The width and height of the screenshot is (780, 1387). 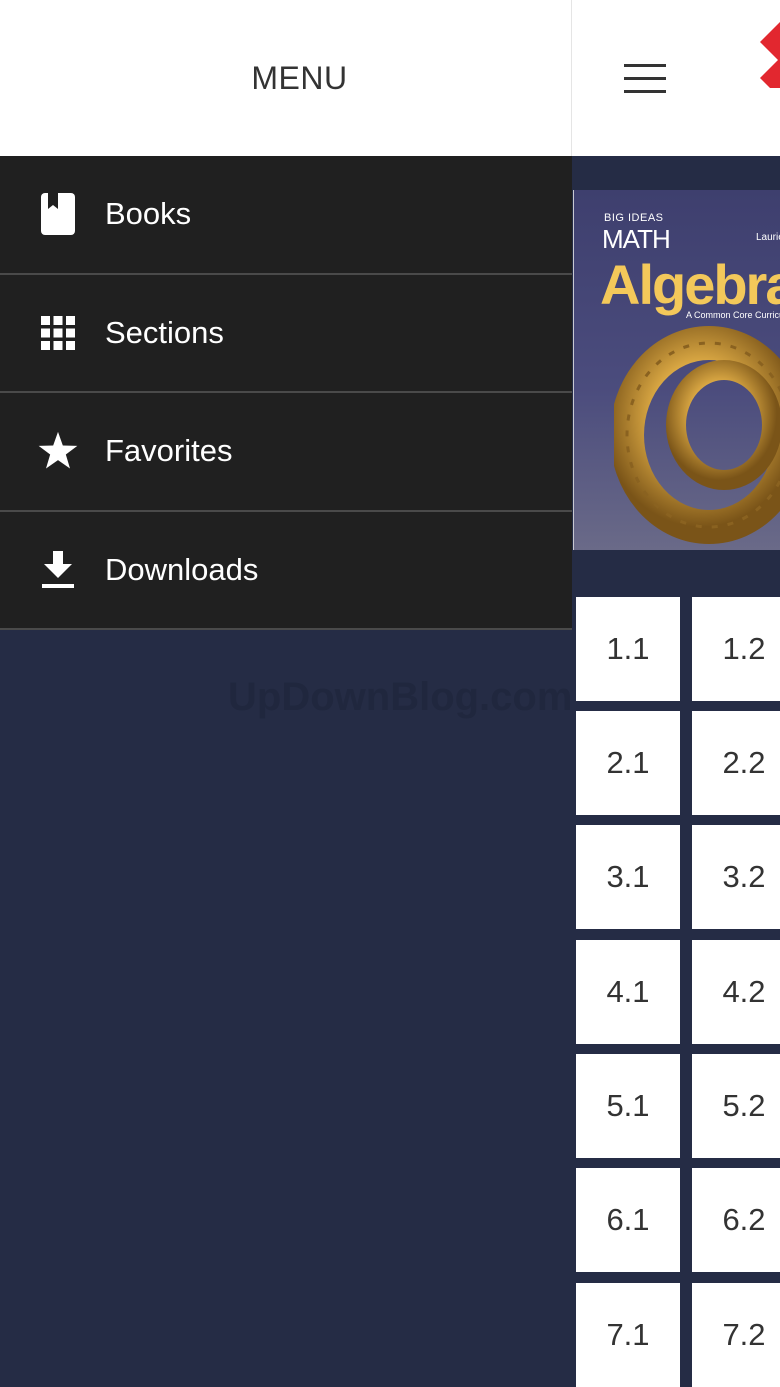 What do you see at coordinates (628, 1335) in the screenshot?
I see `section-tile: 7.1` at bounding box center [628, 1335].